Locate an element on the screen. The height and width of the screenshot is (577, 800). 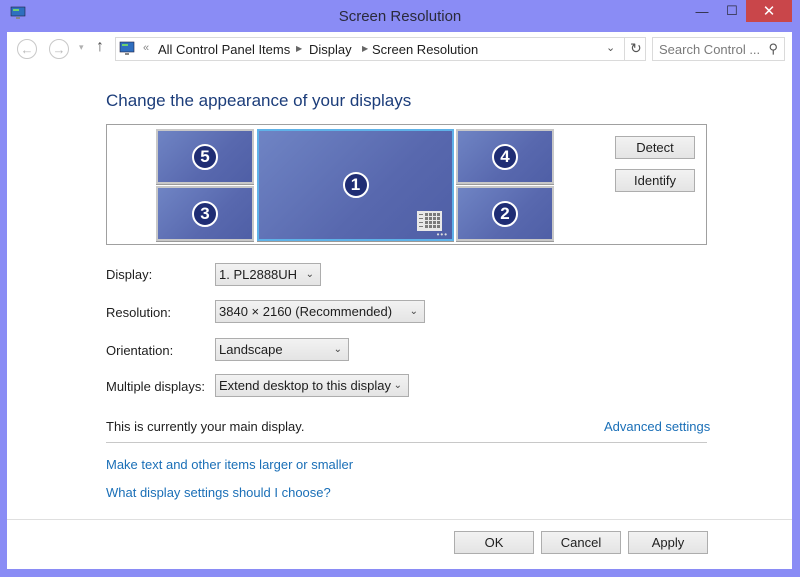
monitor-2: 2 is located at coordinates (505, 213).